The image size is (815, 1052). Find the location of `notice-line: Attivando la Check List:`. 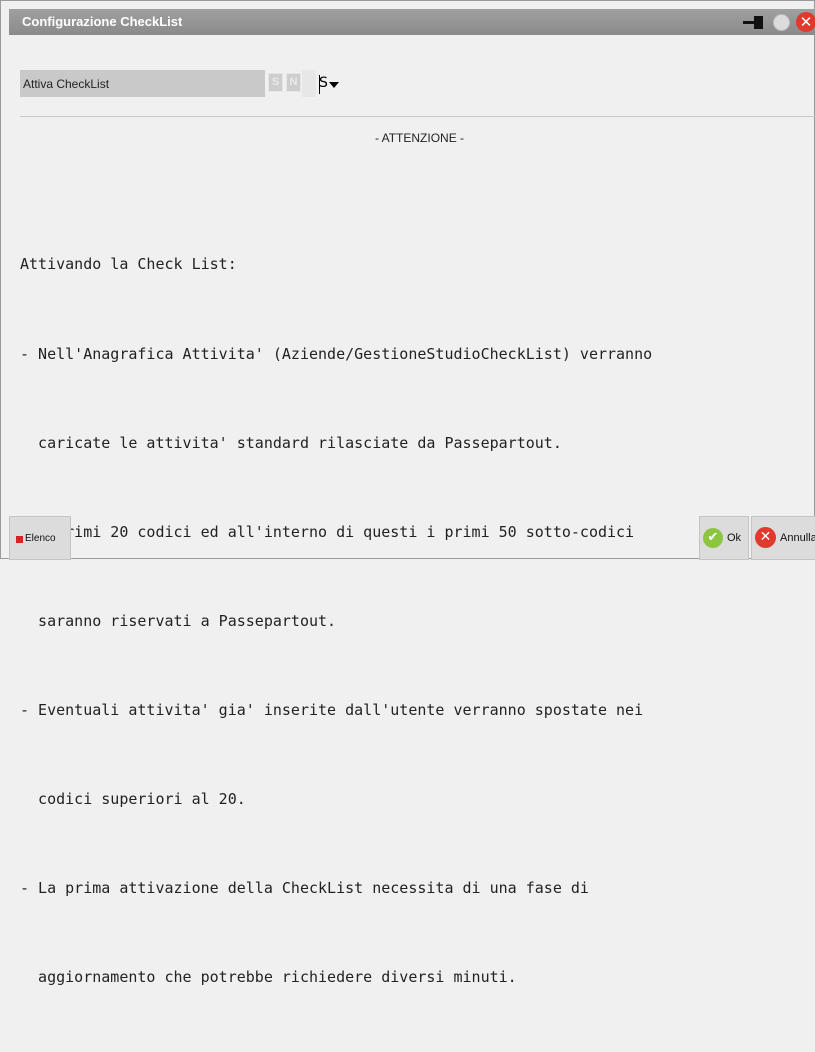

notice-line: Attivando la Check List: is located at coordinates (128, 264).